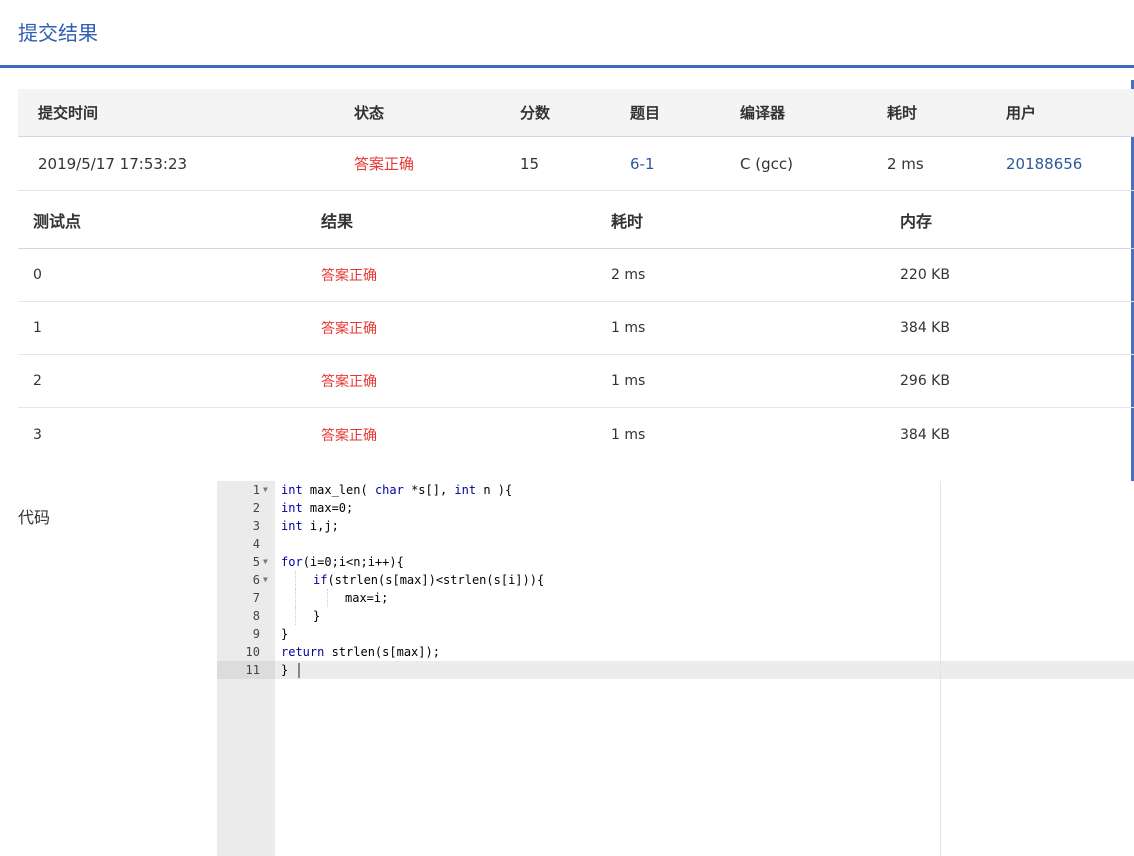 This screenshot has width=1134, height=856. Describe the element at coordinates (576, 381) in the screenshot. I see `table-row: 2 答案正确 1 ms 296 KB` at that location.